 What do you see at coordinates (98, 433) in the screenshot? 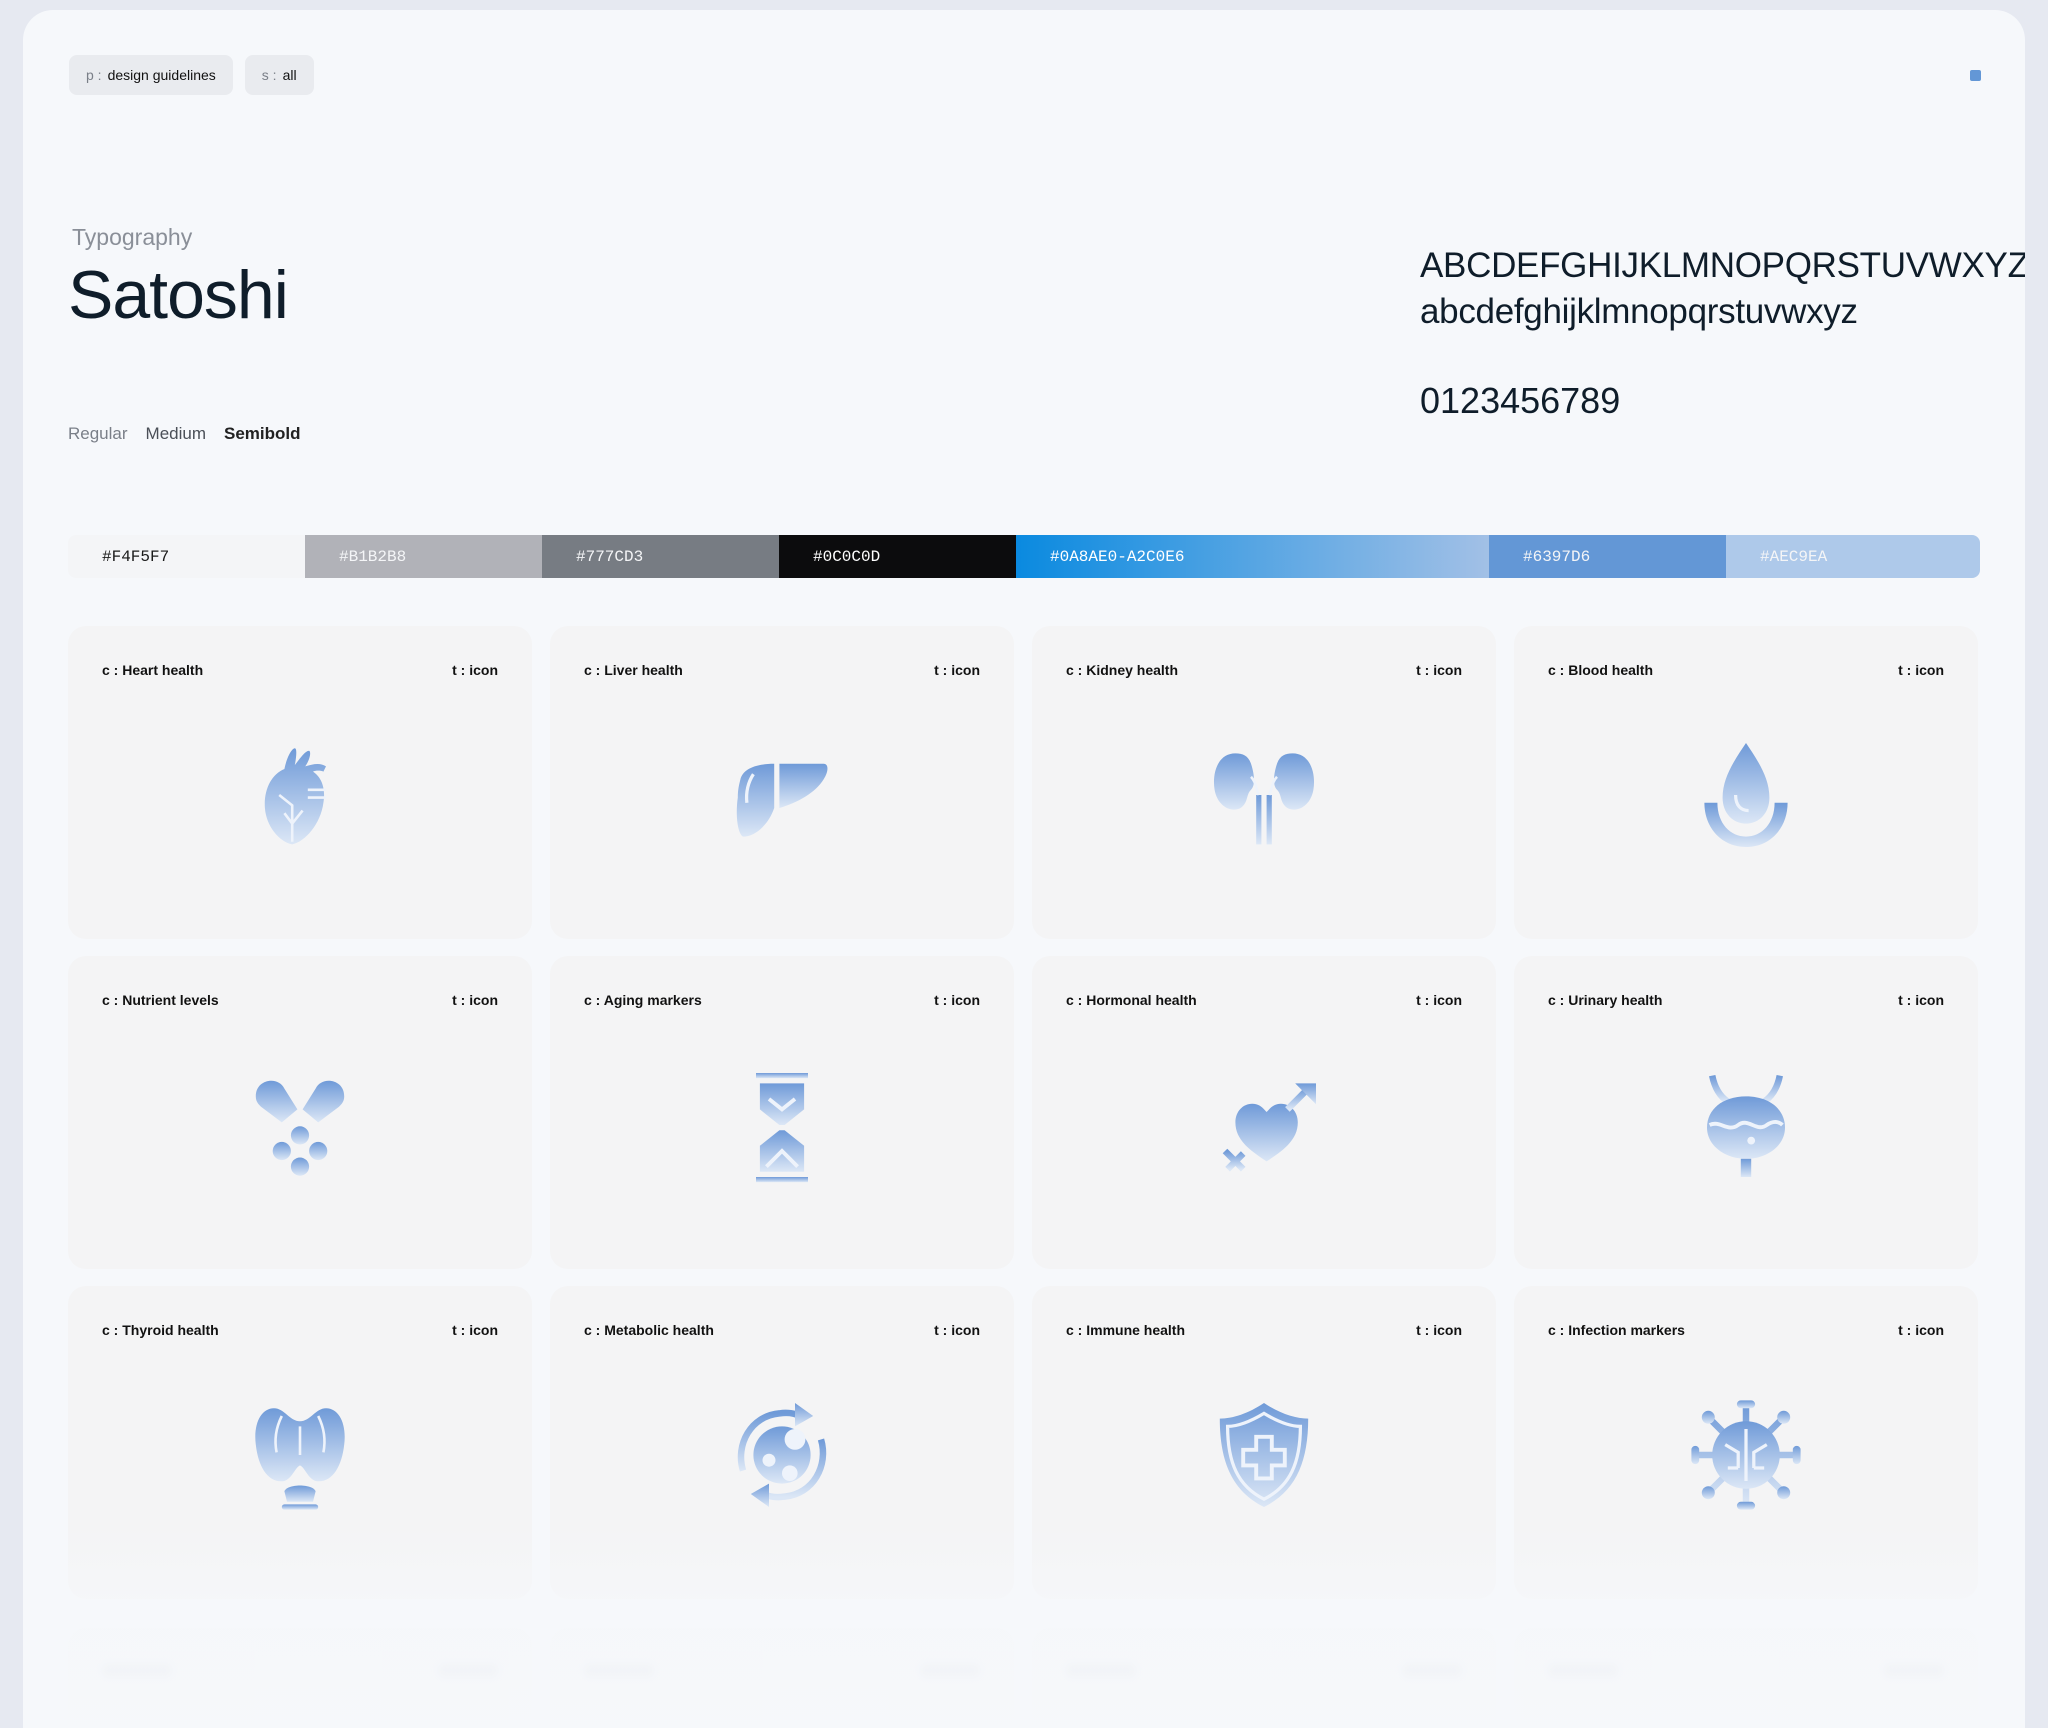
I see `weight-regular: Regular` at bounding box center [98, 433].